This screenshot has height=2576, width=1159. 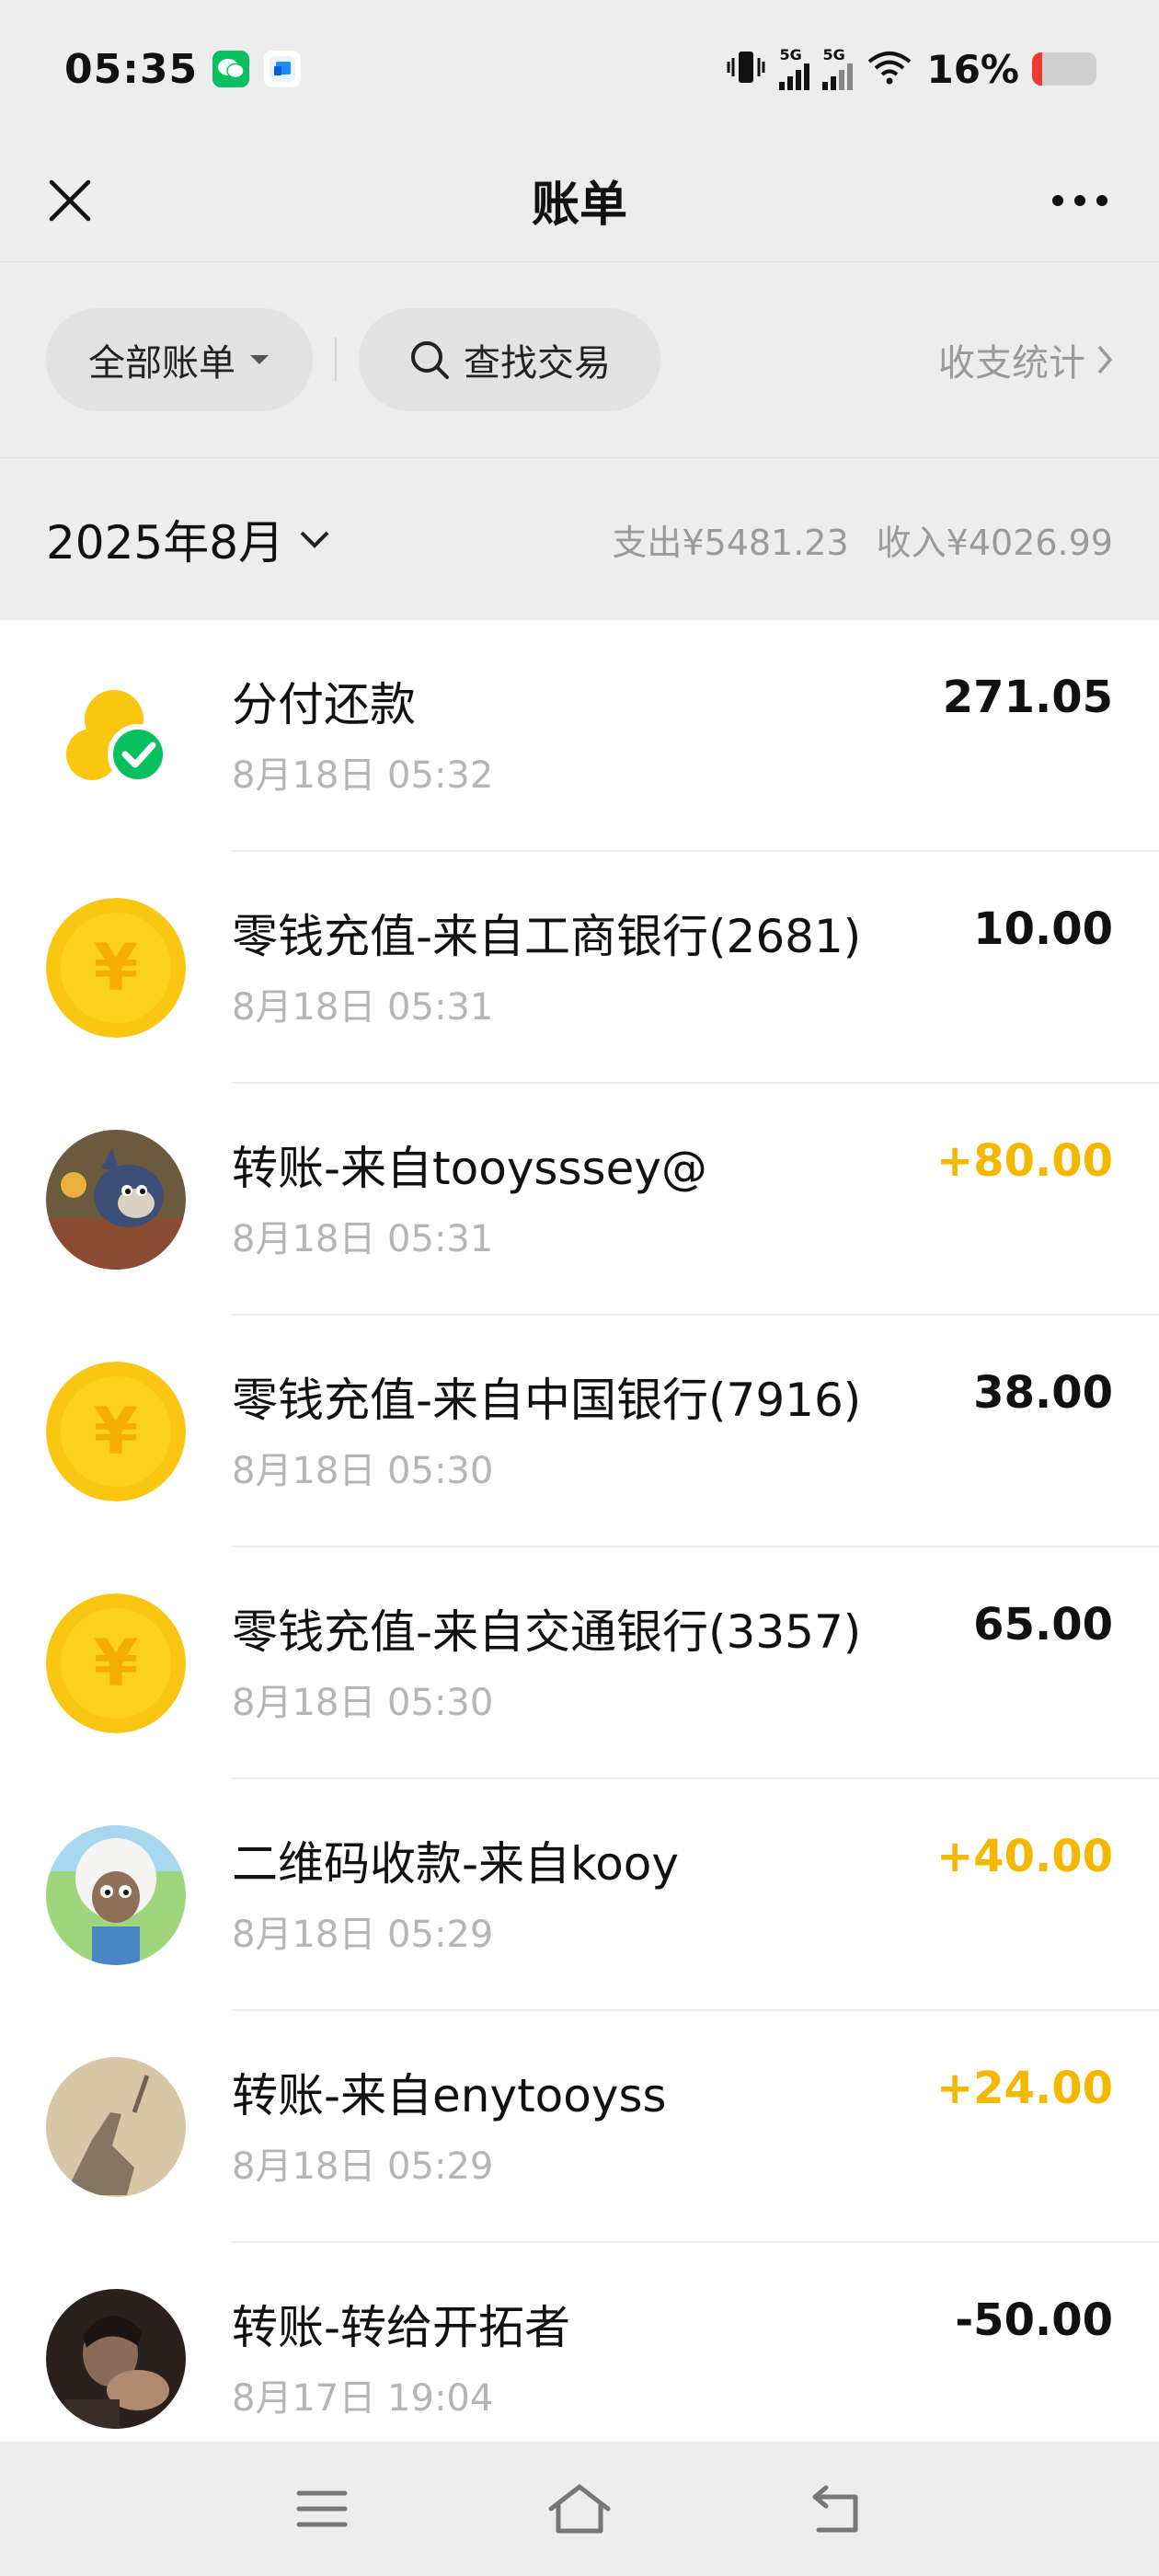 I want to click on title-bar: 账单, so click(x=579, y=200).